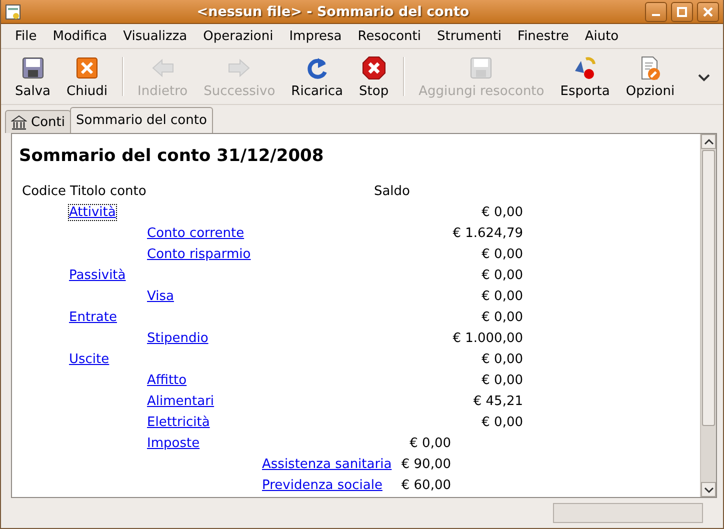 The width and height of the screenshot is (724, 529). Describe the element at coordinates (656, 12) in the screenshot. I see `minimize-button` at that location.